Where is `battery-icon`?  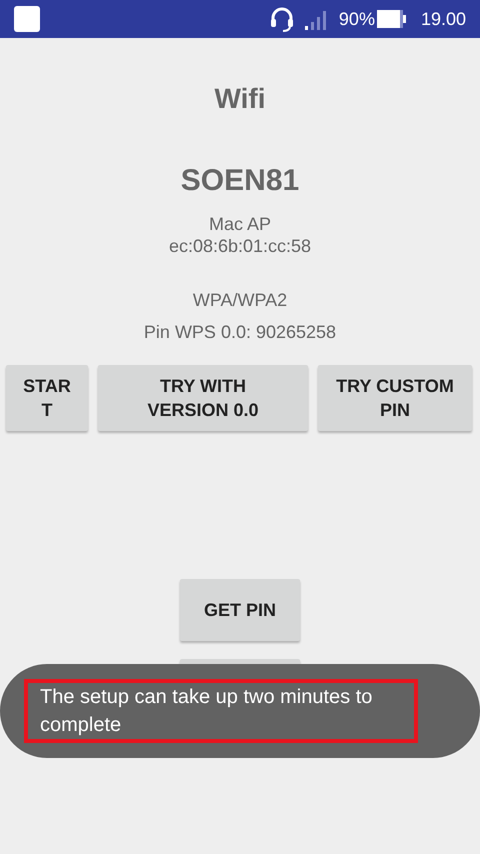
battery-icon is located at coordinates (391, 19).